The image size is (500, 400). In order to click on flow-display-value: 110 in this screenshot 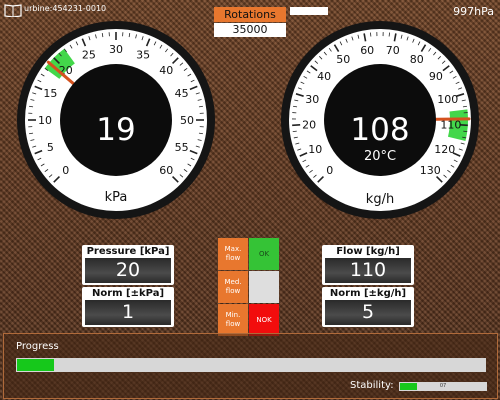, I will do `click(368, 270)`.